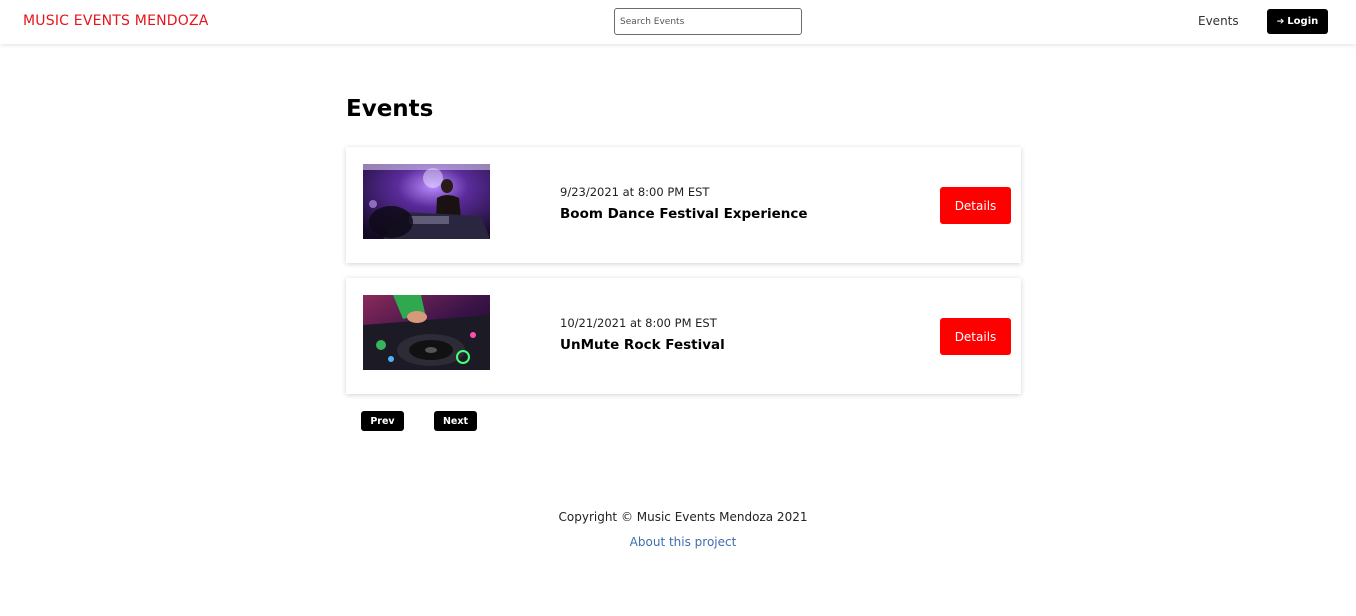 This screenshot has width=1356, height=616. What do you see at coordinates (635, 192) in the screenshot?
I see `event-date: 9/23/2021 at 8:00 PM EST` at bounding box center [635, 192].